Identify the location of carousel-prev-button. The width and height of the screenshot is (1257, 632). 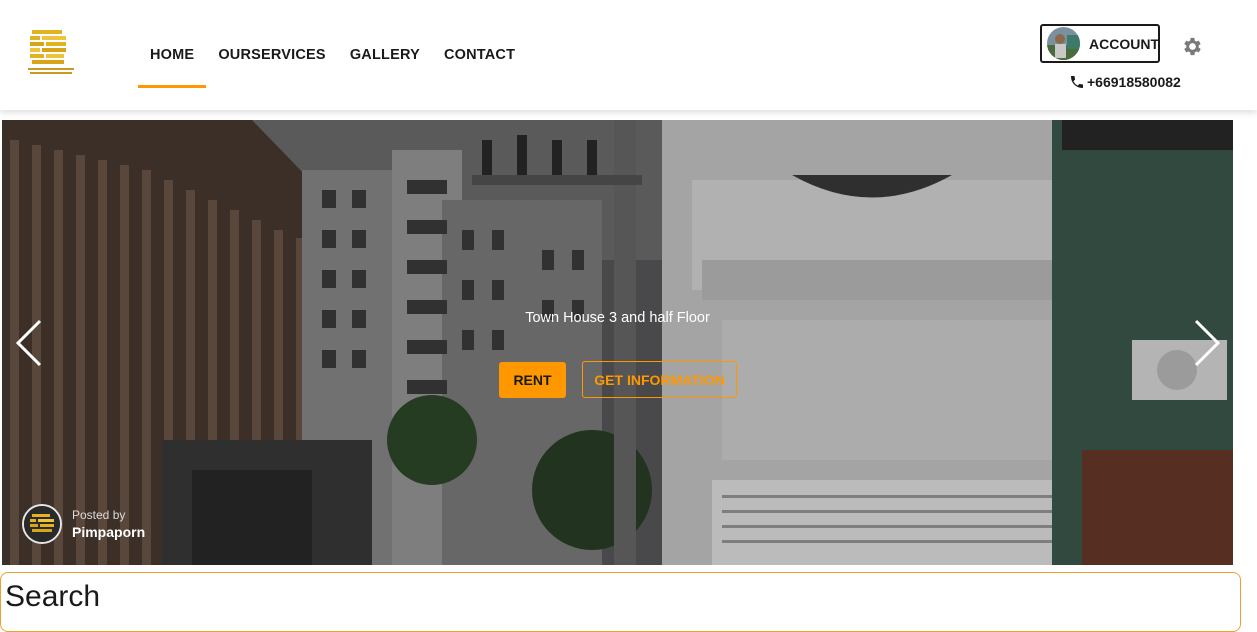
(29, 343).